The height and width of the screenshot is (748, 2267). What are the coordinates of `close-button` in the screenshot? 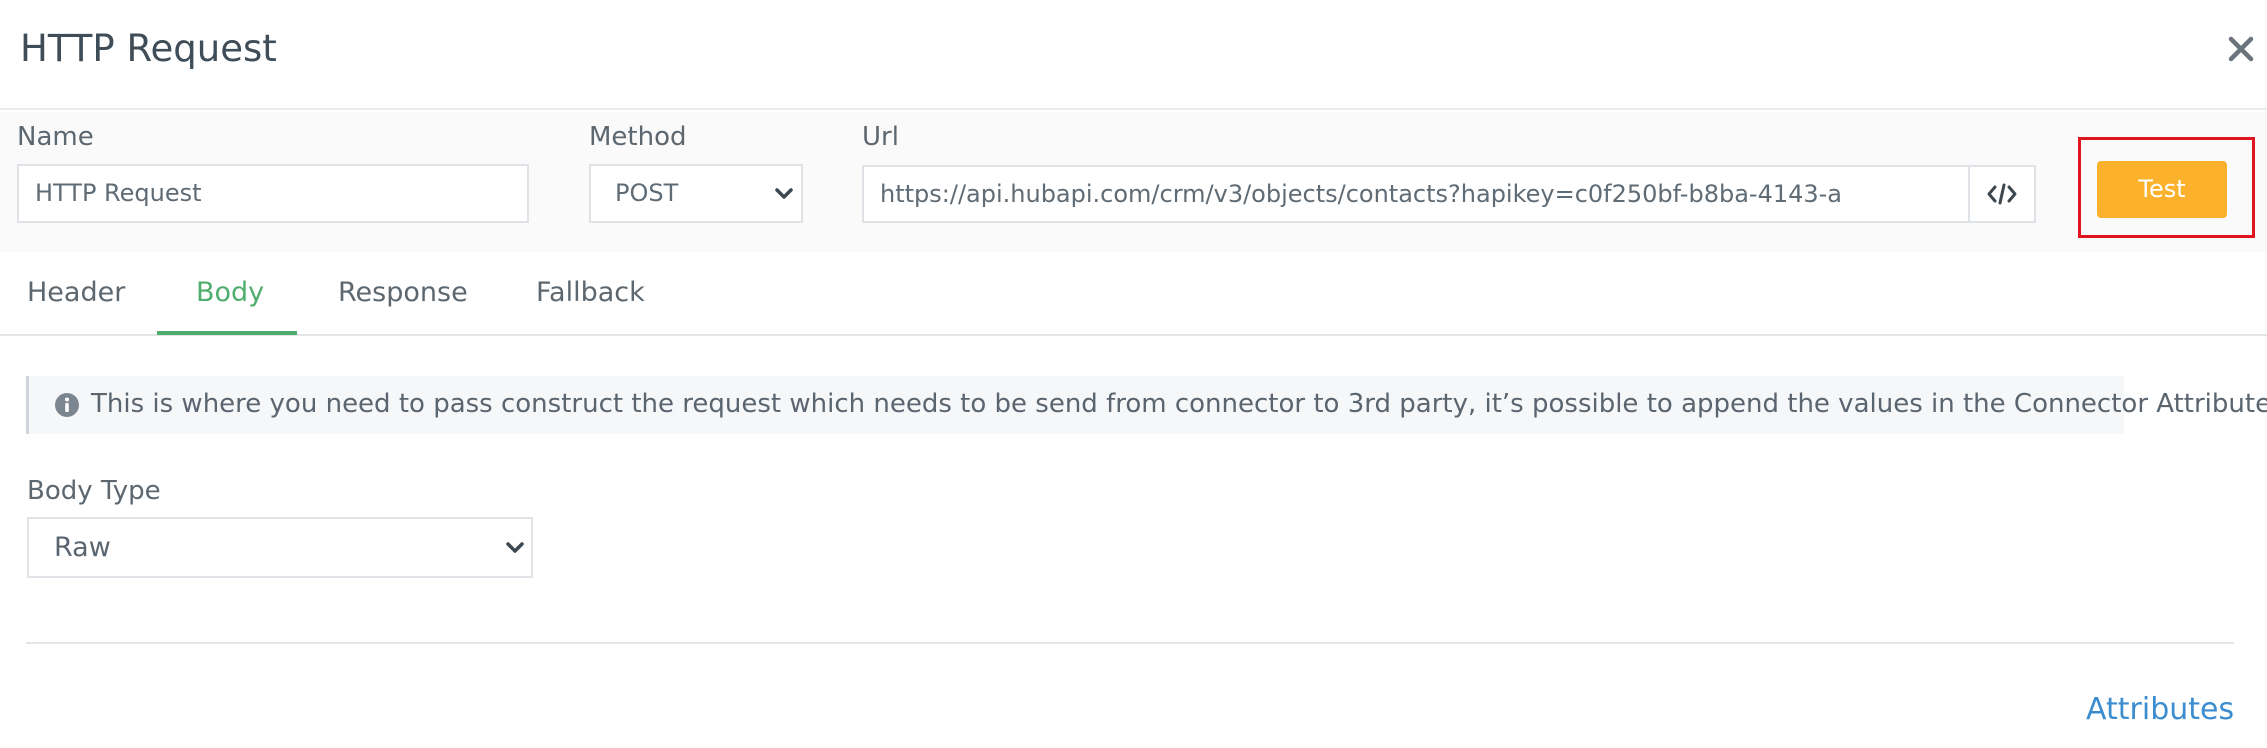 It's located at (2241, 49).